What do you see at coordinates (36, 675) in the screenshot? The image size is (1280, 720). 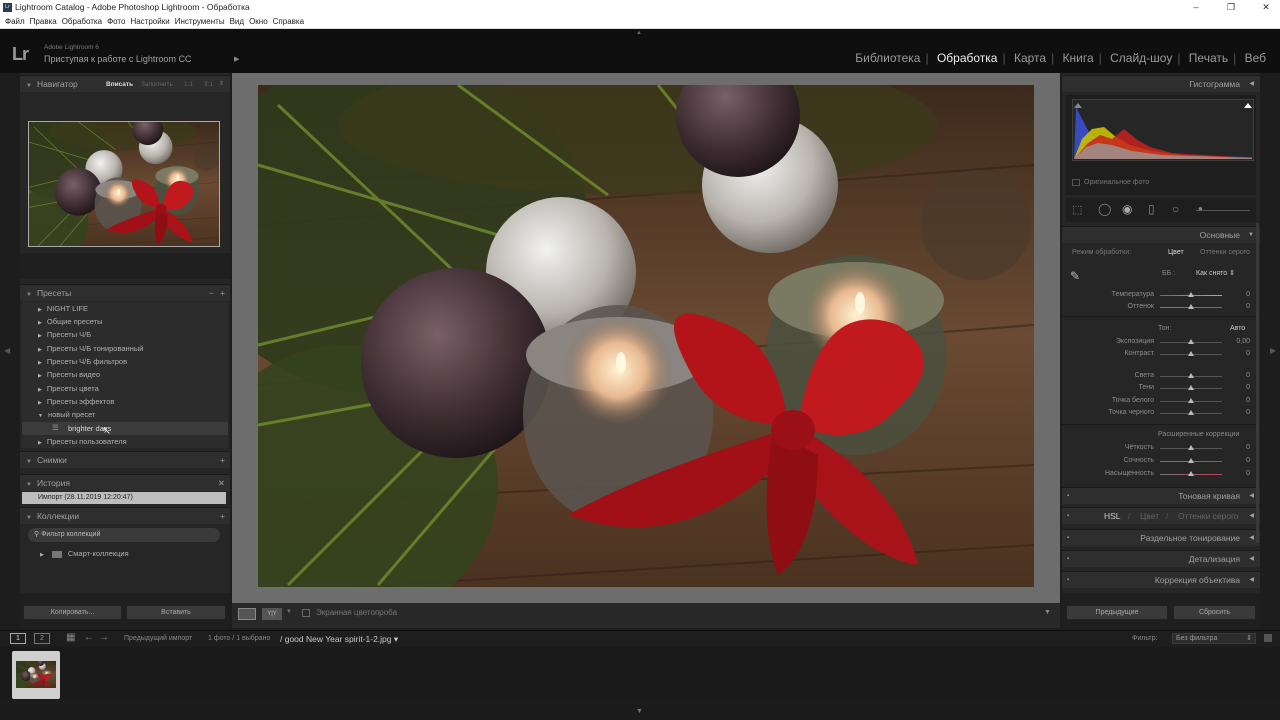 I see `filmstrip-thumbnail-selected` at bounding box center [36, 675].